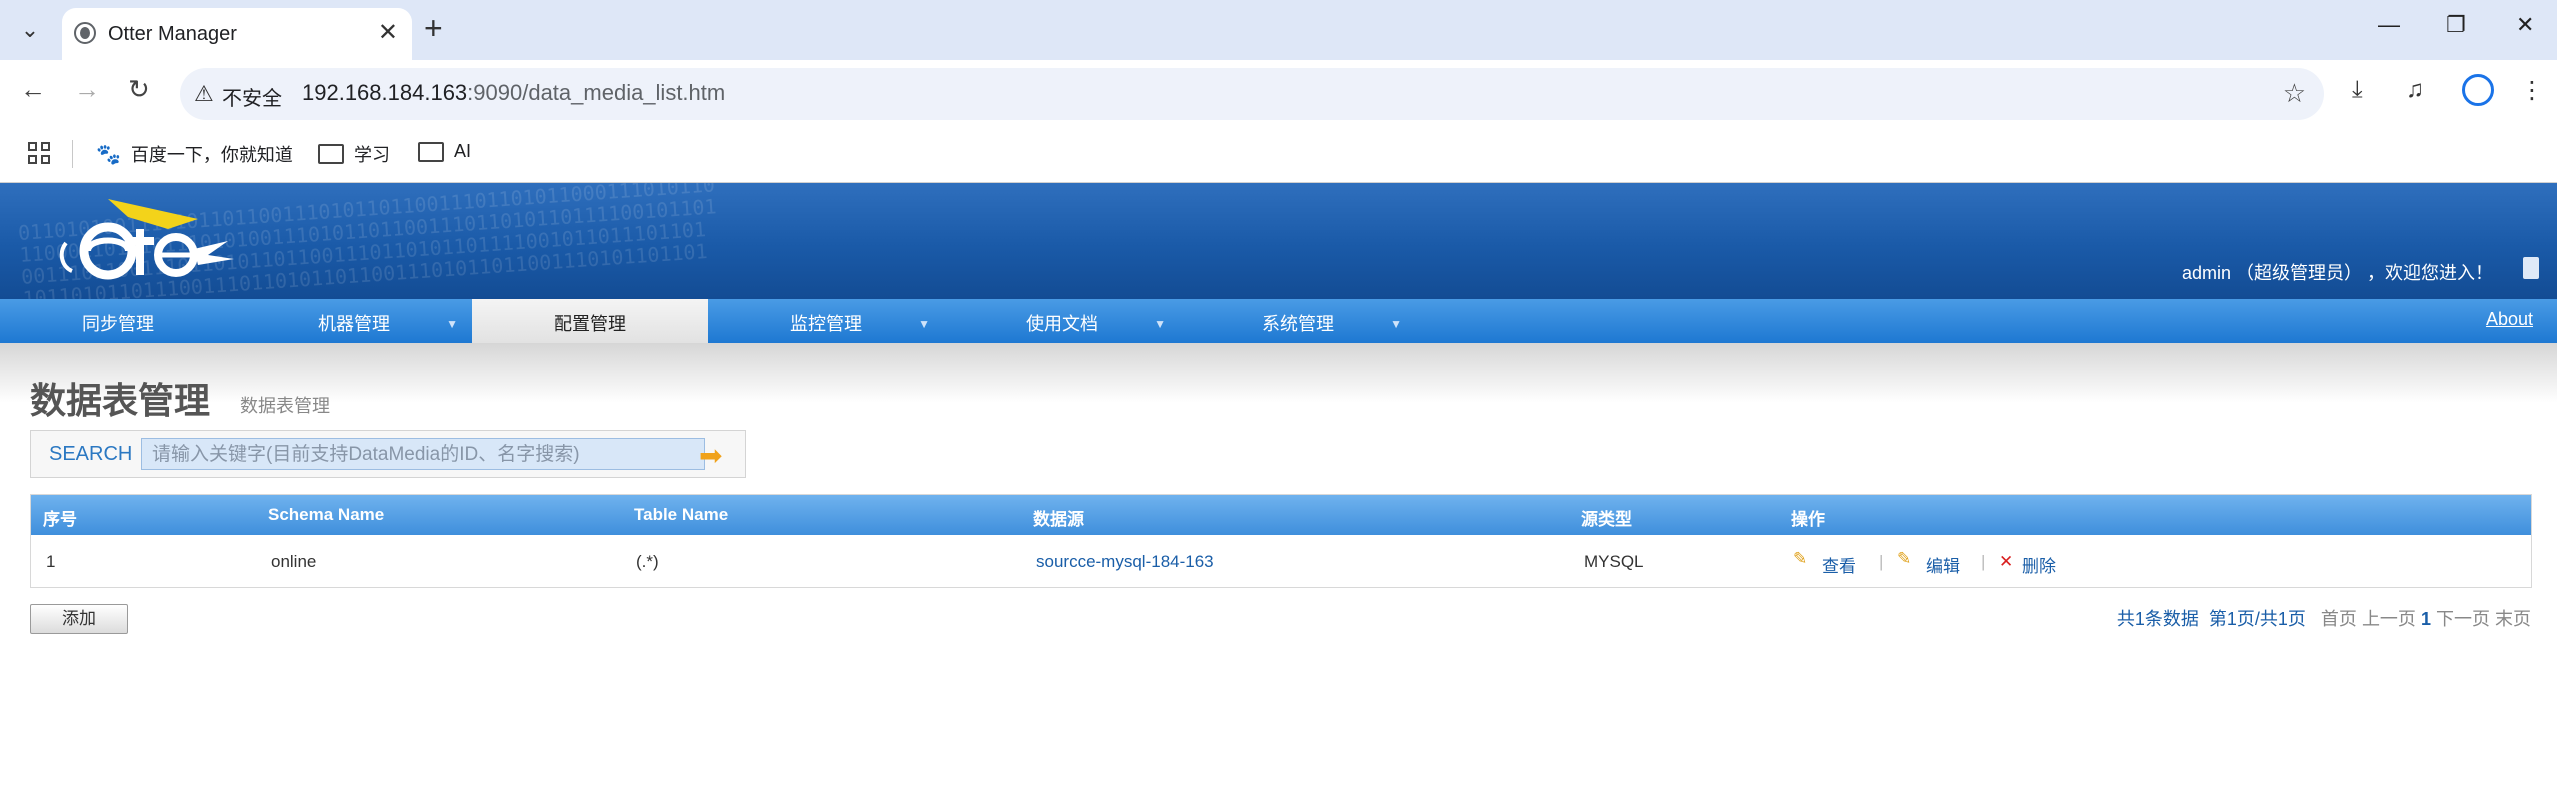 This screenshot has width=2557, height=795. I want to click on column-header: Schema Name, so click(326, 514).